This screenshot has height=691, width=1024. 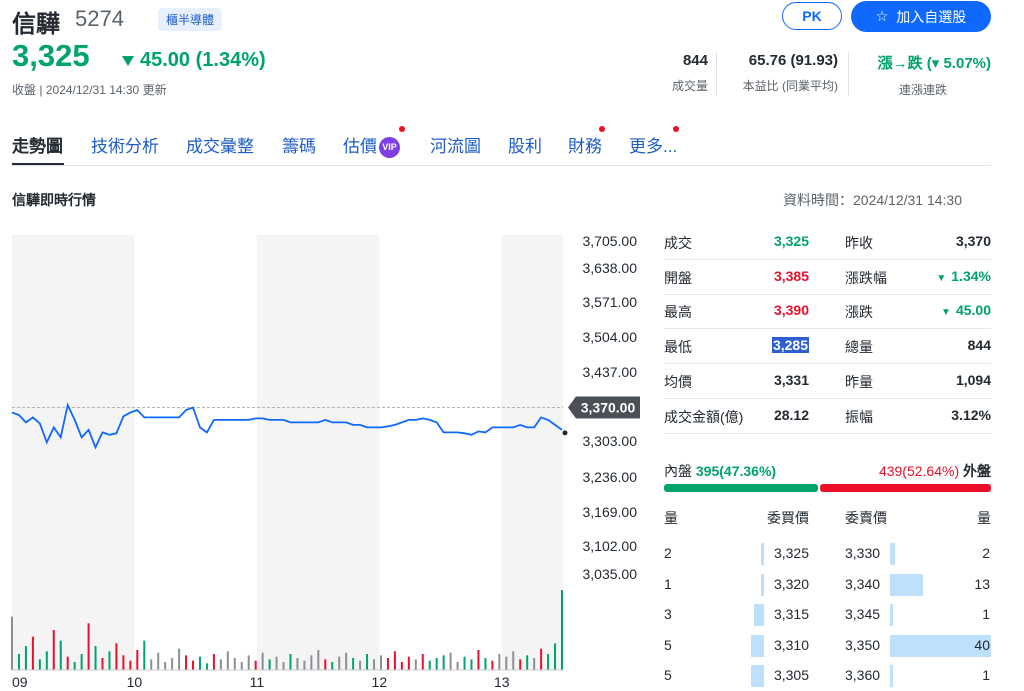 I want to click on ask-price: 3,360, so click(x=863, y=675).